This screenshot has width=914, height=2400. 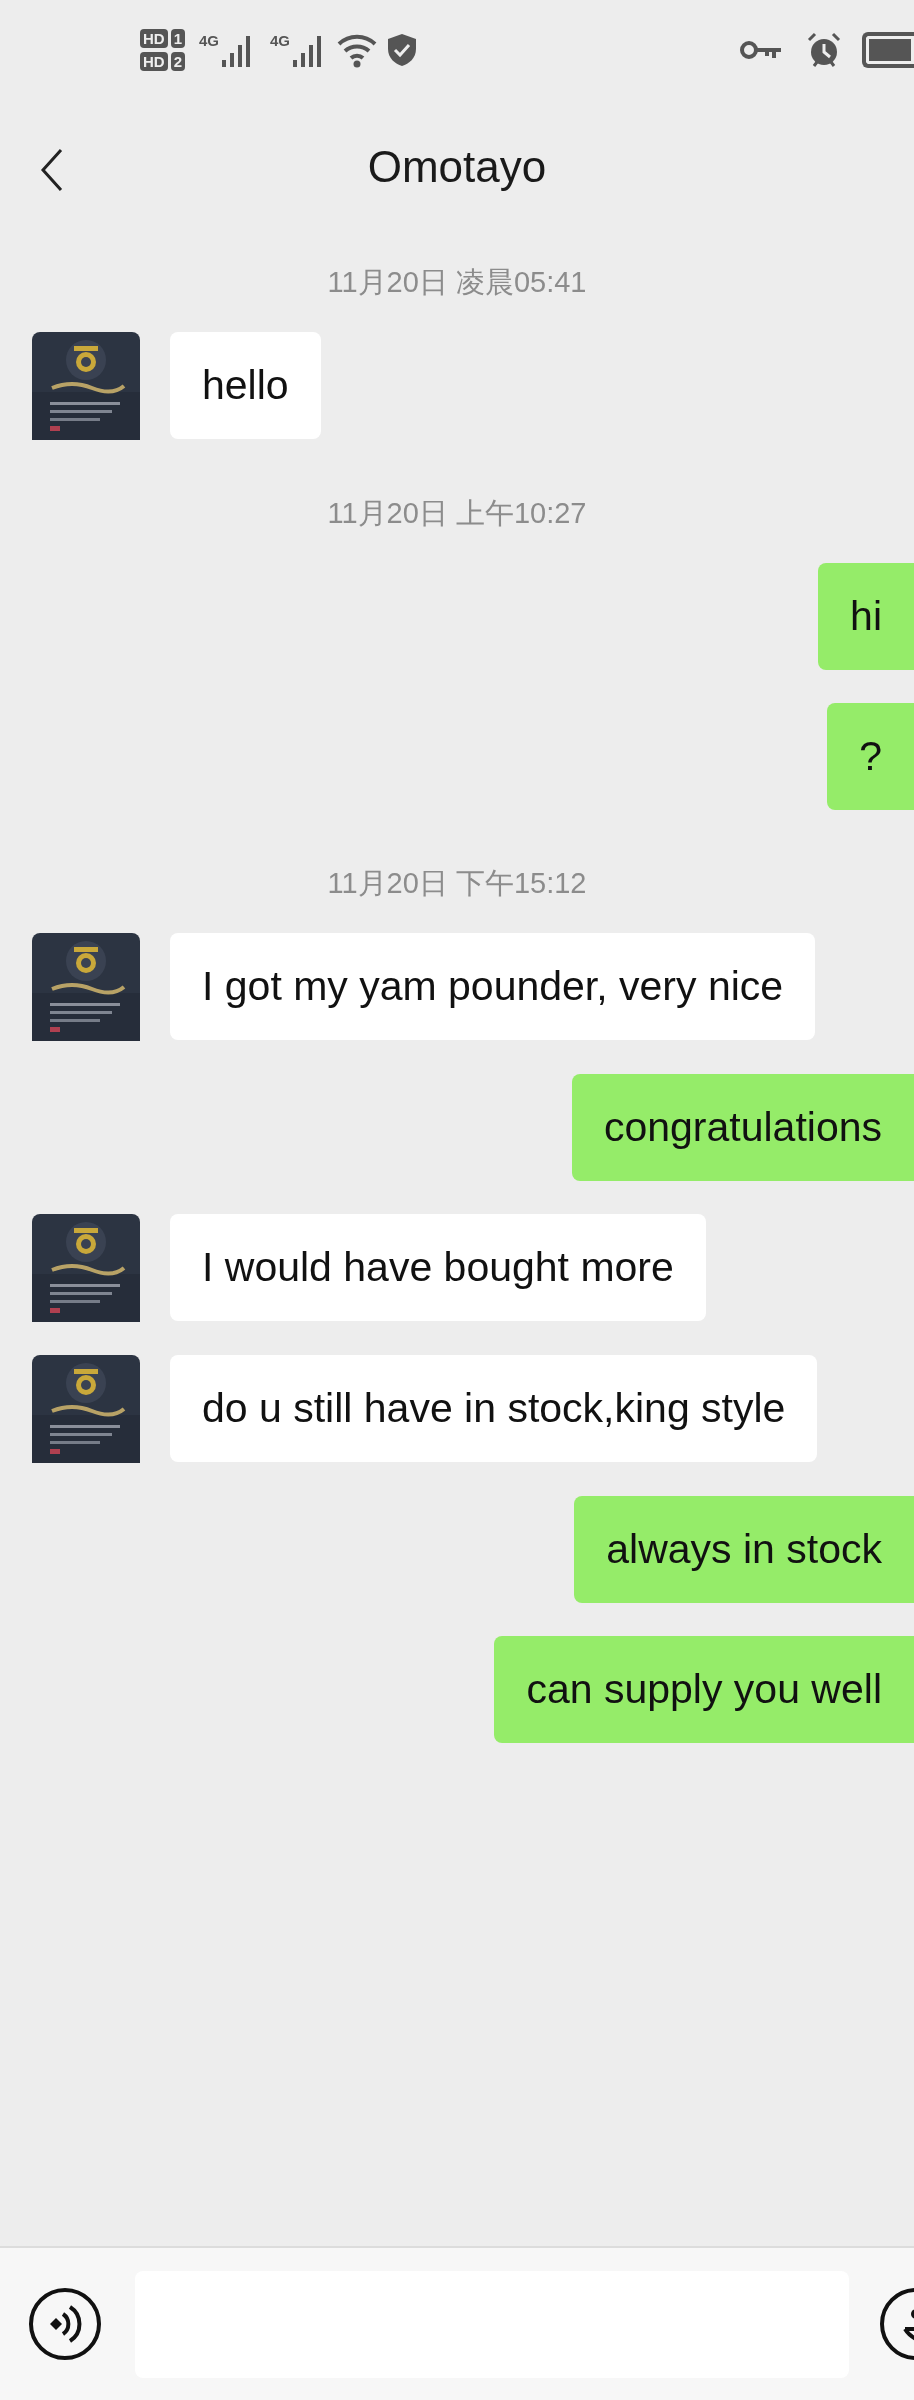 What do you see at coordinates (493, 986) in the screenshot?
I see `message-bubble: I got my yam pounder, very nice` at bounding box center [493, 986].